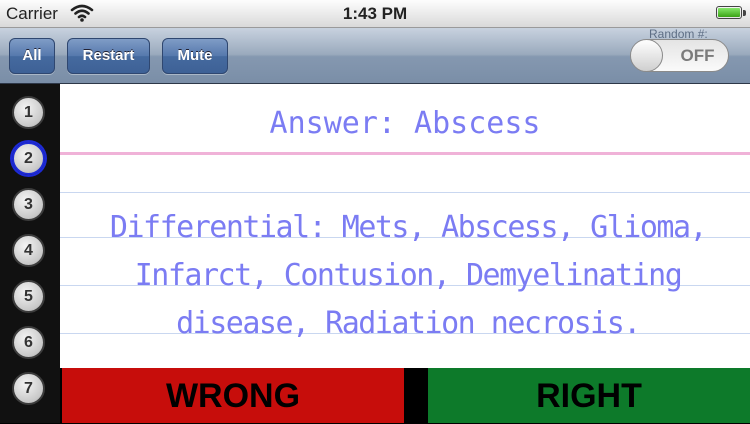 The height and width of the screenshot is (424, 750). I want to click on battery-icon, so click(729, 12).